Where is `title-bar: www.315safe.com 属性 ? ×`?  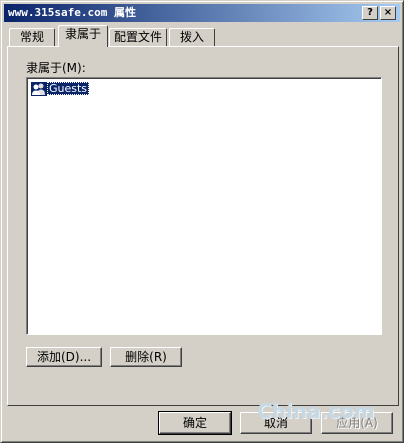
title-bar: www.315safe.com 属性 ? × is located at coordinates (202, 13).